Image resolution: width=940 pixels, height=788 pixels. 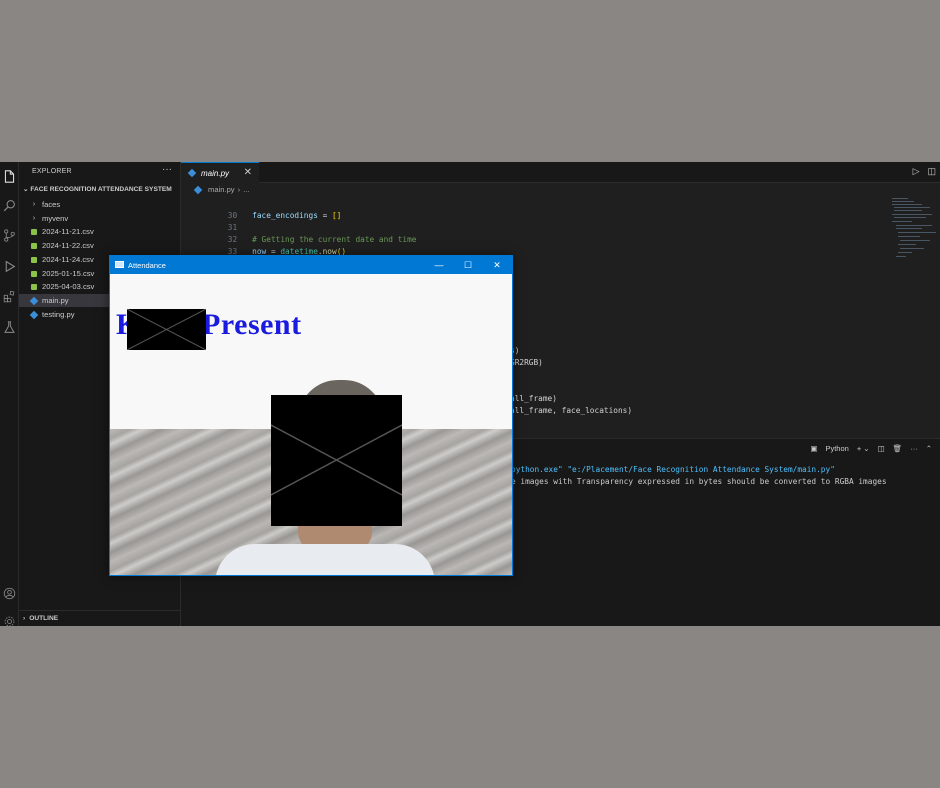 What do you see at coordinates (336, 460) in the screenshot?
I see `redacted-face-placeholder` at bounding box center [336, 460].